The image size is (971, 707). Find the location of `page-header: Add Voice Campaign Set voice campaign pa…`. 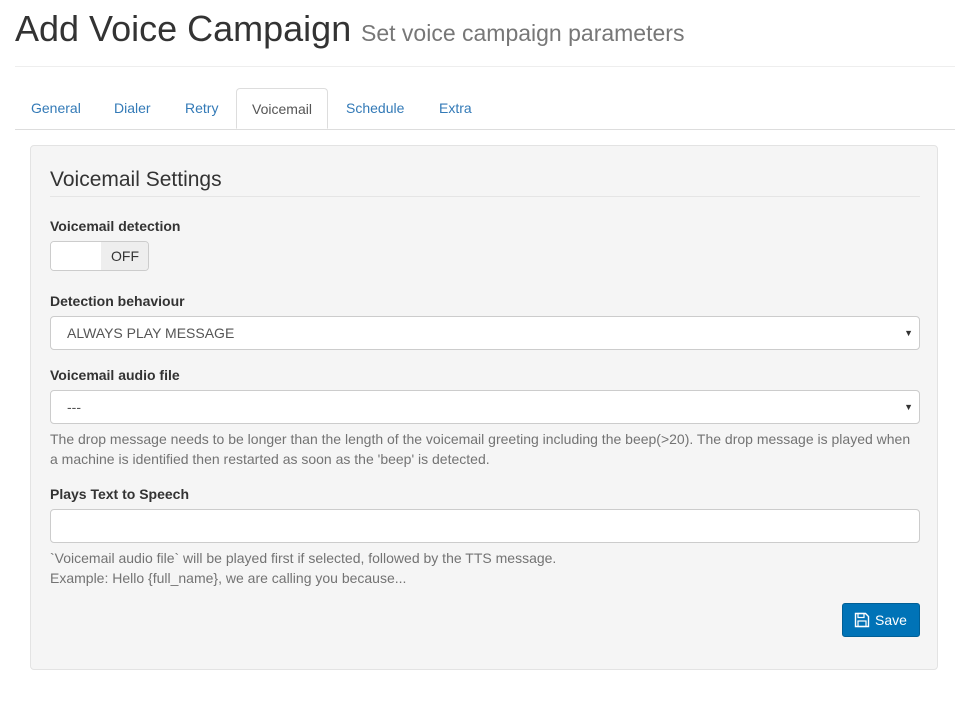

page-header: Add Voice Campaign Set voice campaign pa… is located at coordinates (485, 36).